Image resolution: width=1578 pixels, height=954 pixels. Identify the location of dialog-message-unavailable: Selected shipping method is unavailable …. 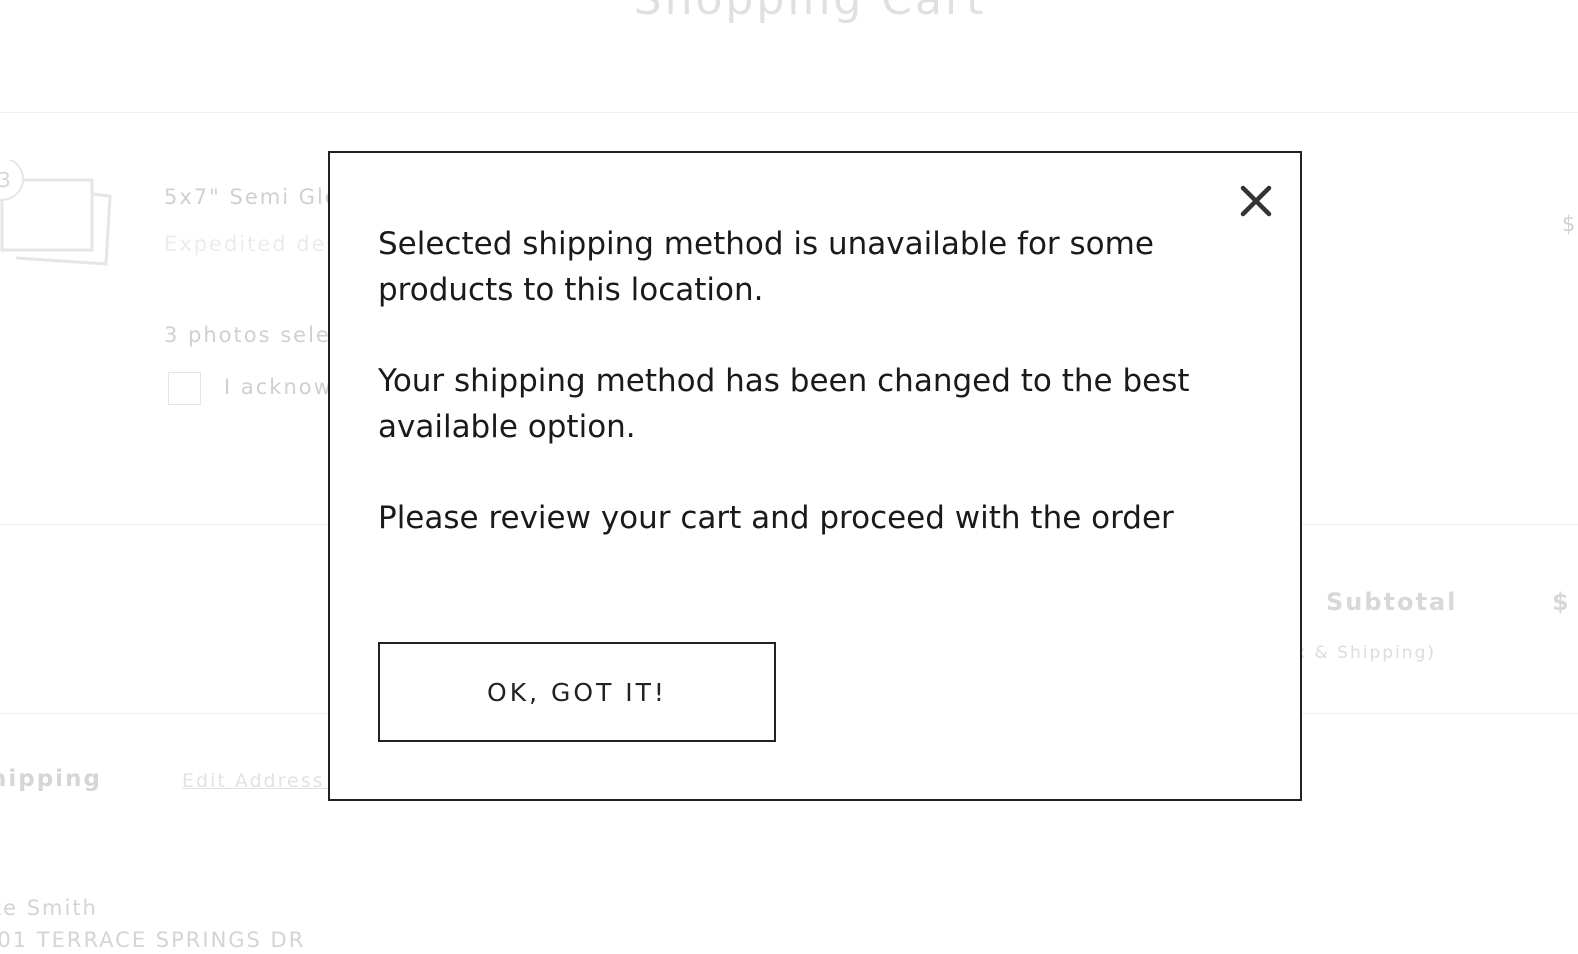
(766, 267).